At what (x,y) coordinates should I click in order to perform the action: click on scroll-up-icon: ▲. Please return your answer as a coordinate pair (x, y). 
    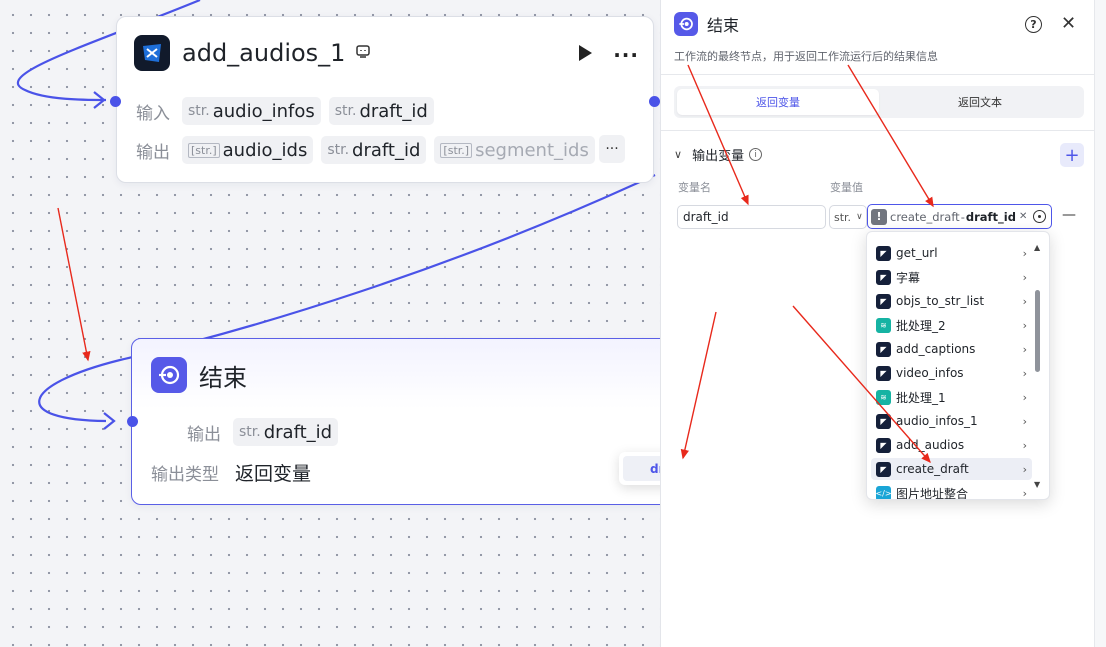
    Looking at the image, I should click on (1037, 247).